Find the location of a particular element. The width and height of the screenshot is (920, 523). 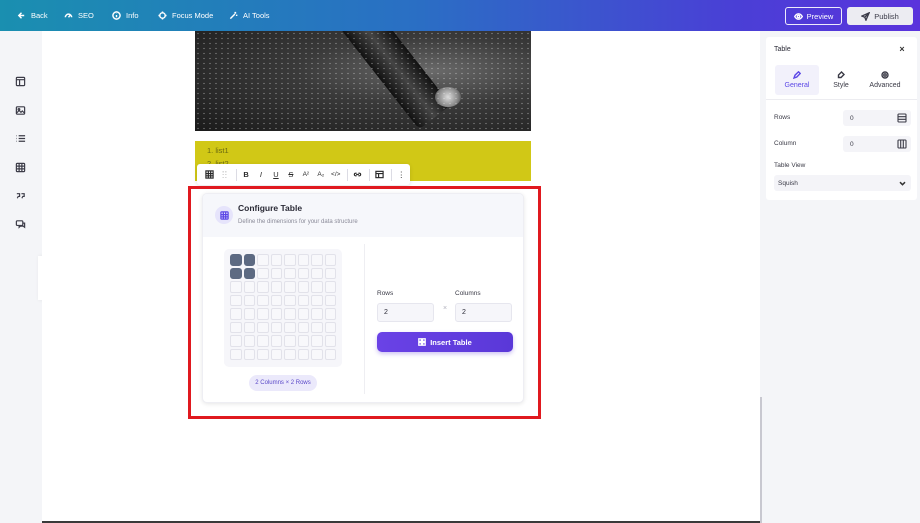

ai-tools-button: AI Tools is located at coordinates (249, 15).